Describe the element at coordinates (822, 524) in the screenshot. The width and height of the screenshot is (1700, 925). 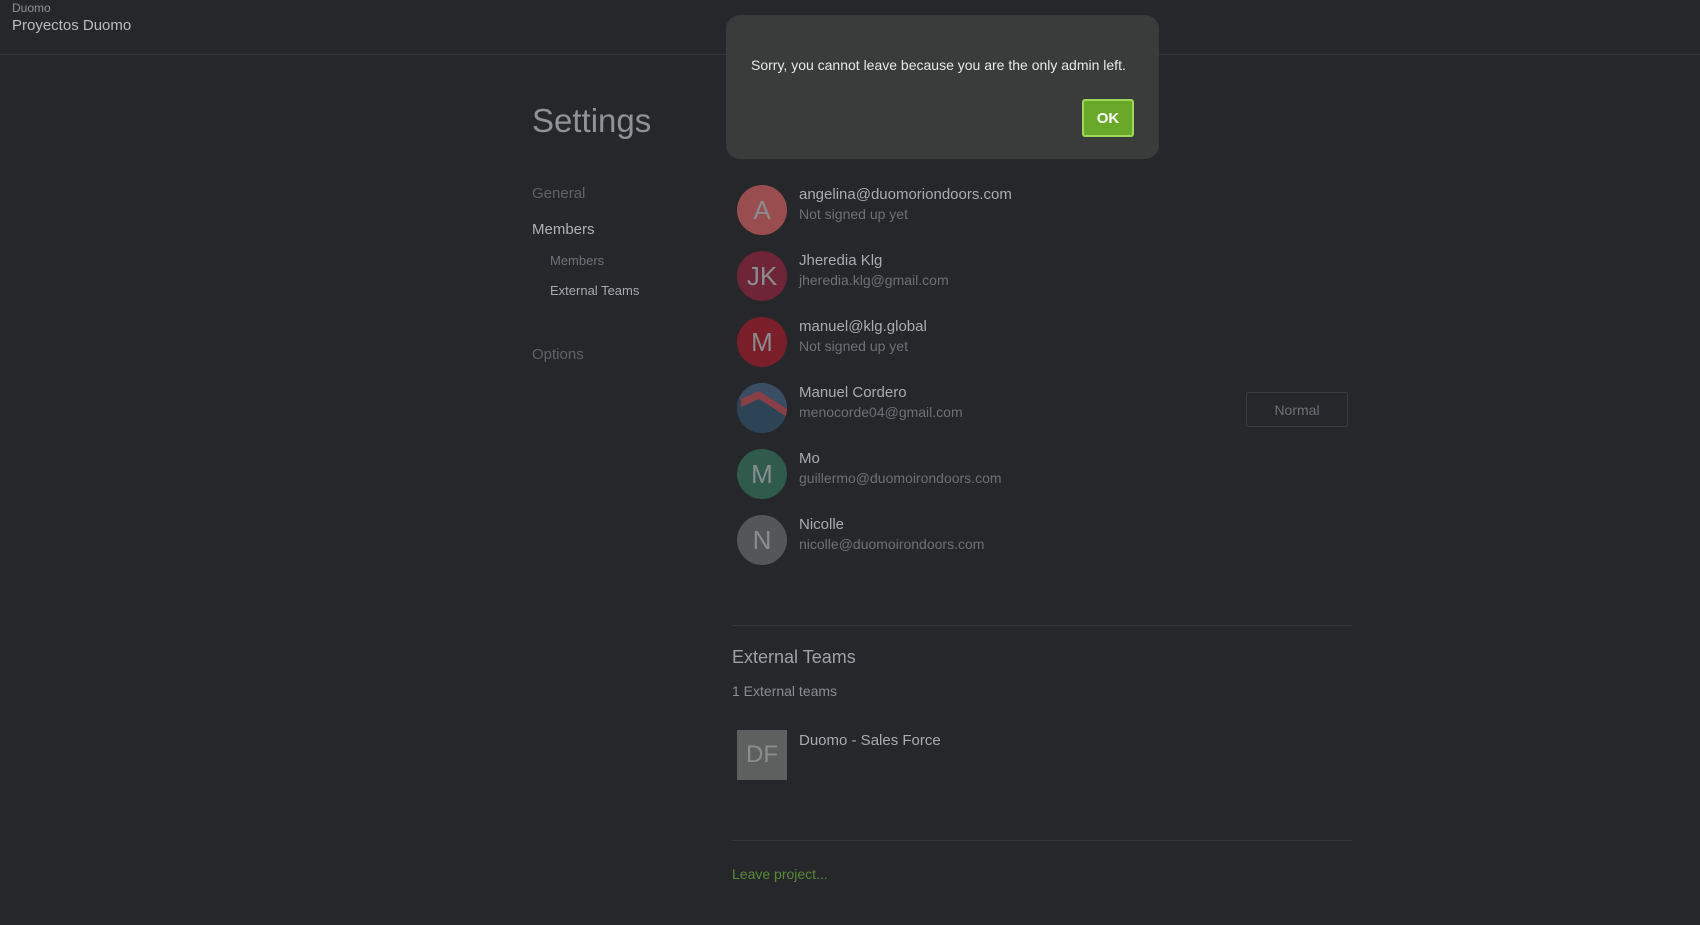
I see `member-name: Nicolle` at that location.